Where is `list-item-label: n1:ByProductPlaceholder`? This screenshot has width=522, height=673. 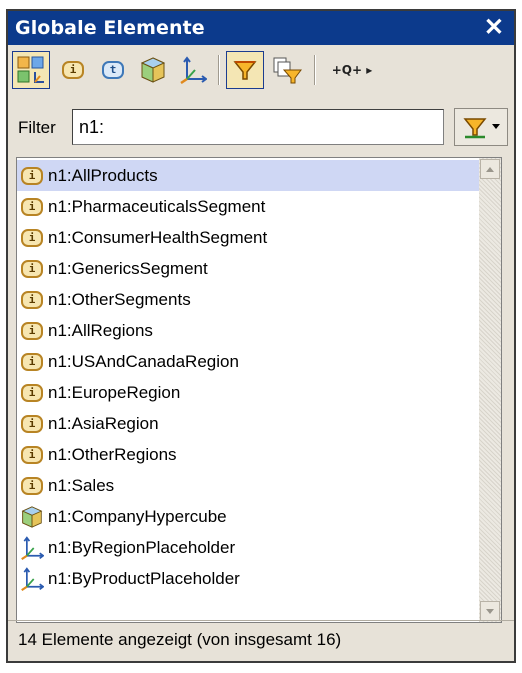
list-item-label: n1:ByProductPlaceholder is located at coordinates (144, 578).